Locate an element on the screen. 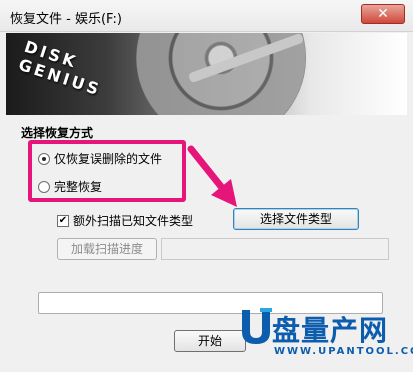 This screenshot has height=372, width=413. recovery-mode-title: 选择恢复方式 is located at coordinates (57, 133).